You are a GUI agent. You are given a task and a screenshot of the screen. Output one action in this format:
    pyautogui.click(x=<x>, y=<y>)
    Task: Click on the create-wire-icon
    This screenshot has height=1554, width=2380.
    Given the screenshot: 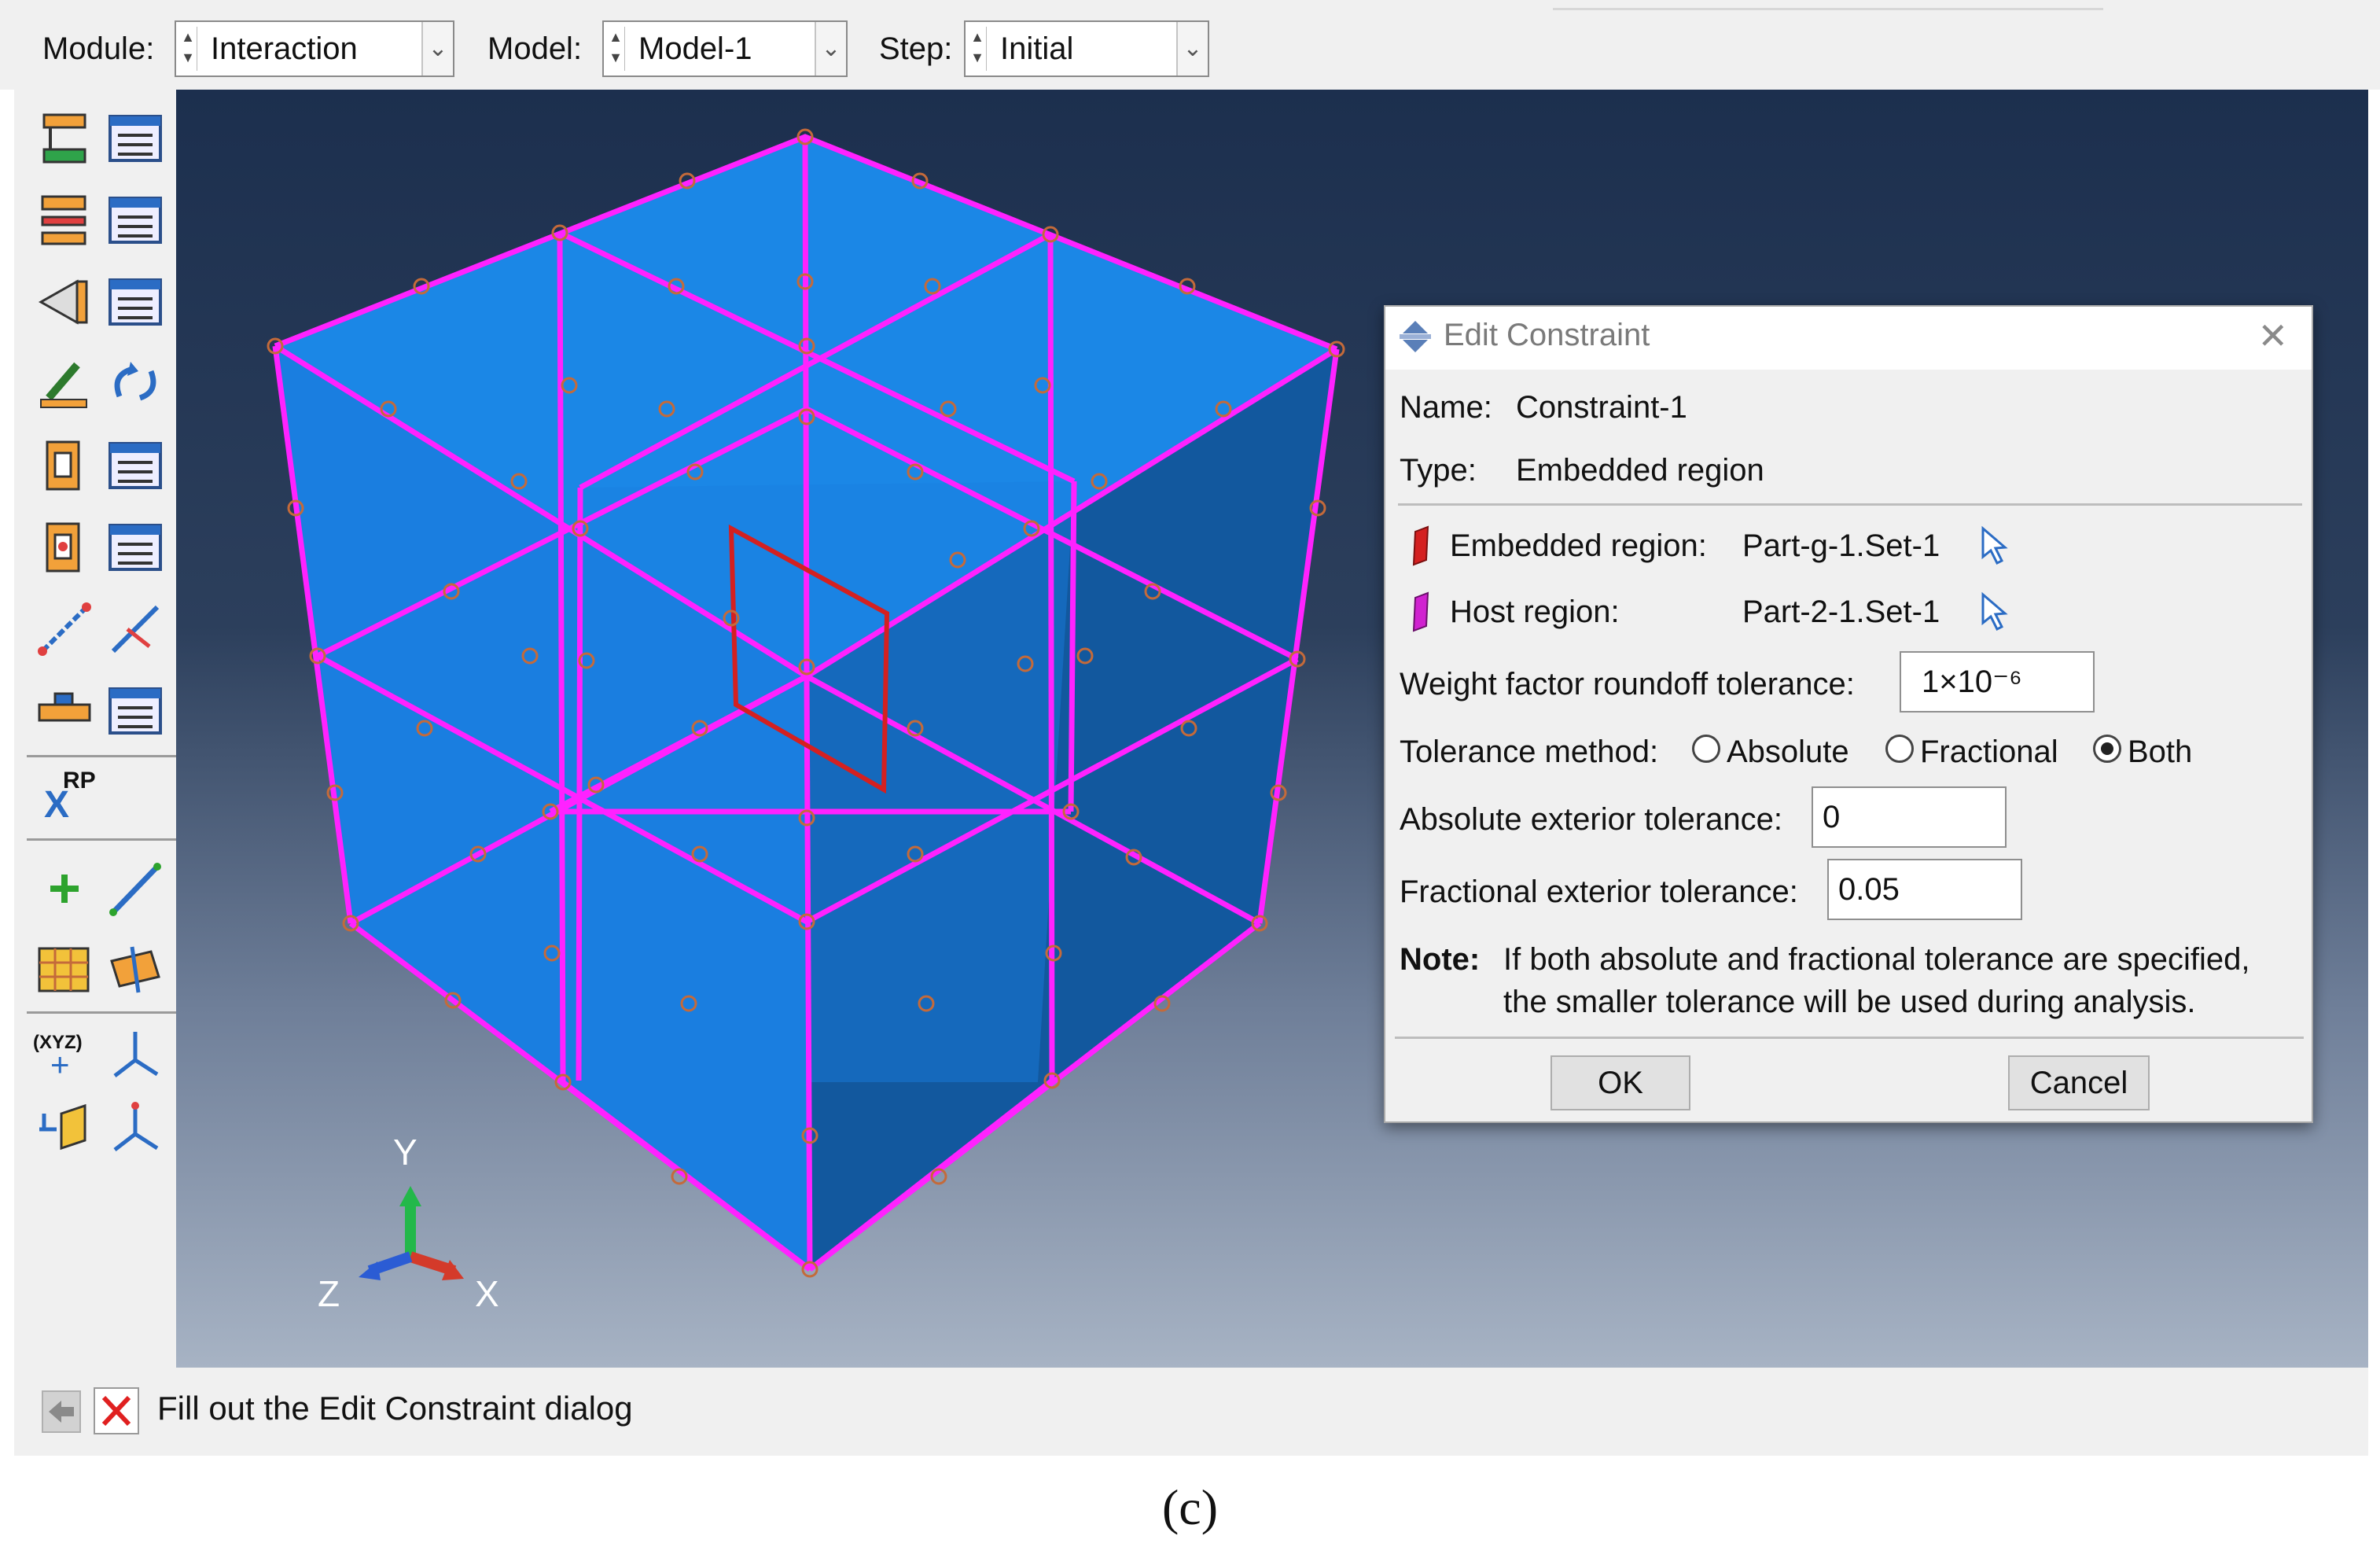 What is the action you would take?
    pyautogui.click(x=64, y=629)
    